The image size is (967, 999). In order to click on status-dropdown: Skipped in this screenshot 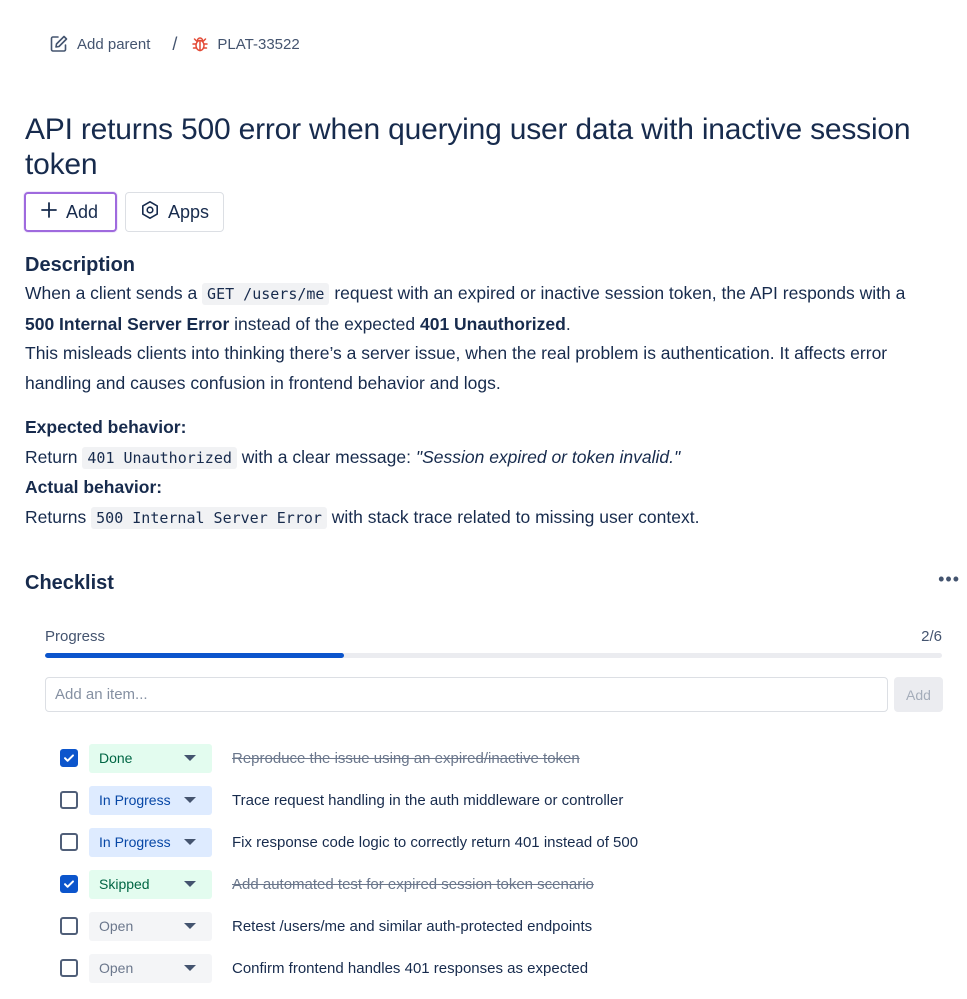, I will do `click(150, 884)`.